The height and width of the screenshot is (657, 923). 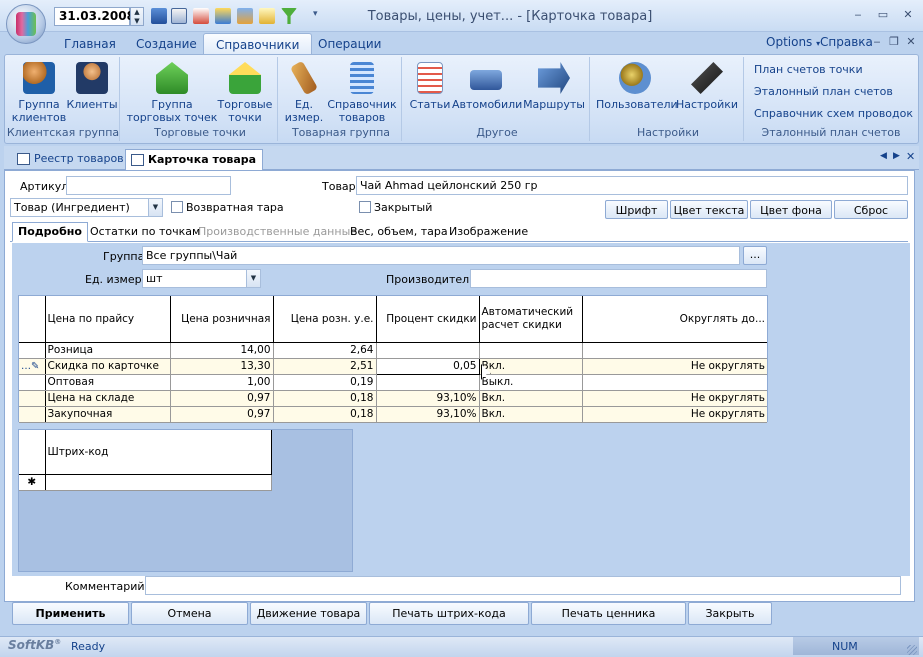 What do you see at coordinates (222, 382) in the screenshot?
I see `cell: 1,00` at bounding box center [222, 382].